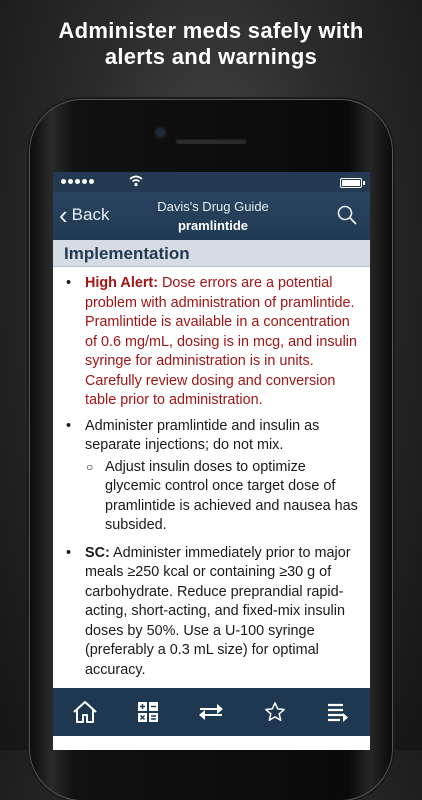  Describe the element at coordinates (63, 215) in the screenshot. I see `chevron-left-icon: ‹` at that location.